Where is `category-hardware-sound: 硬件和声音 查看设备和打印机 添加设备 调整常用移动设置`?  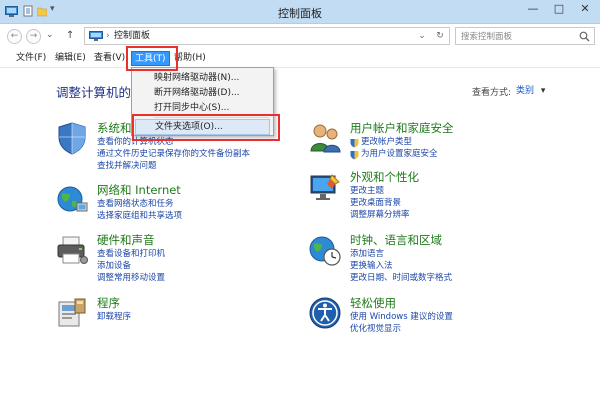 category-hardware-sound: 硬件和声音 查看设备和打印机 添加设备 调整常用移动设置 is located at coordinates (170, 258).